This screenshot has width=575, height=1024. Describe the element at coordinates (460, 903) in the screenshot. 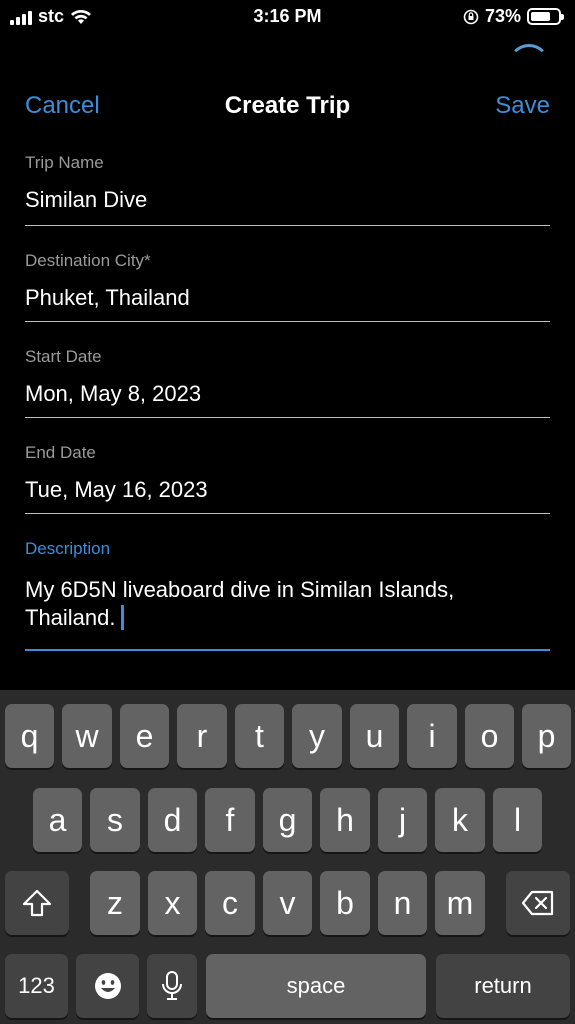

I see `key-m: m` at that location.